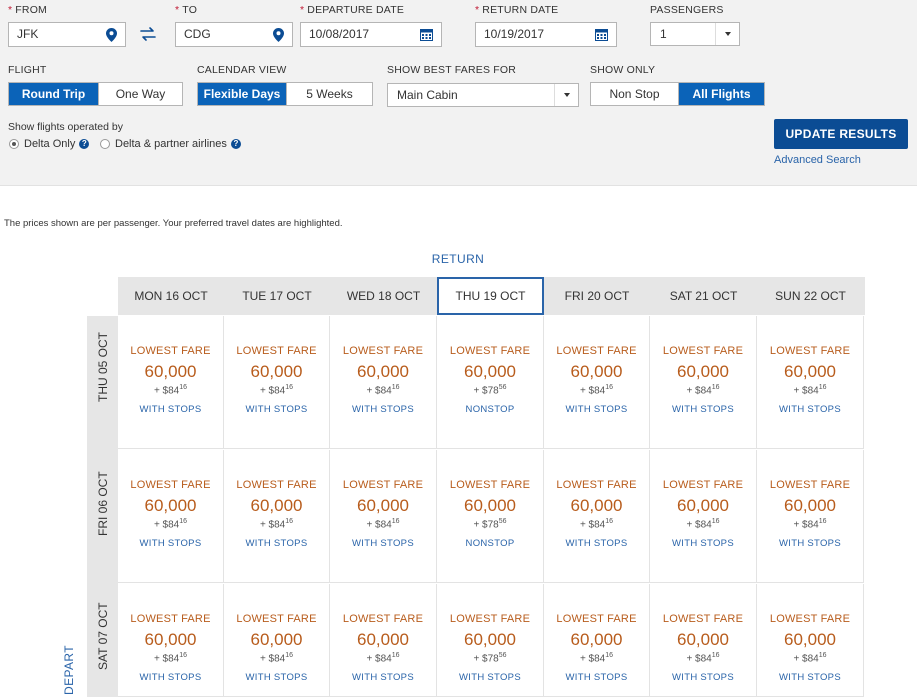  Describe the element at coordinates (242, 94) in the screenshot. I see `flexible-days-button: Flexible Days` at that location.